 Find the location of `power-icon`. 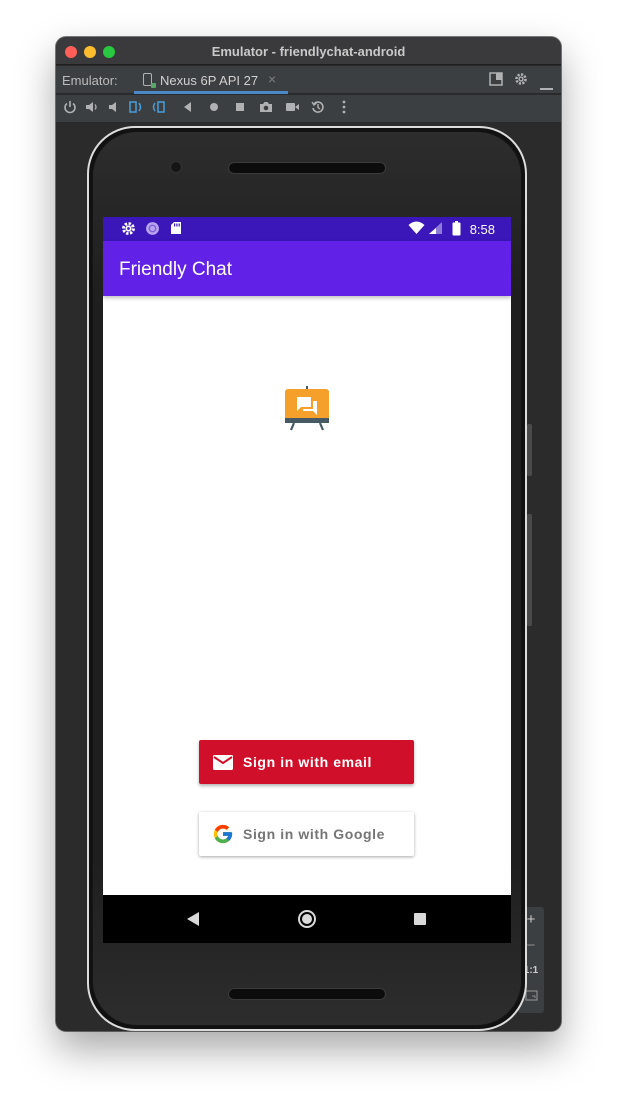

power-icon is located at coordinates (70, 109).